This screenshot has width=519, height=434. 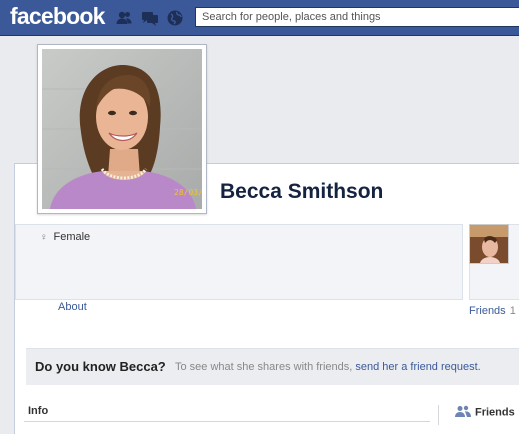 I want to click on facebook-logo: facebook, so click(x=57, y=16).